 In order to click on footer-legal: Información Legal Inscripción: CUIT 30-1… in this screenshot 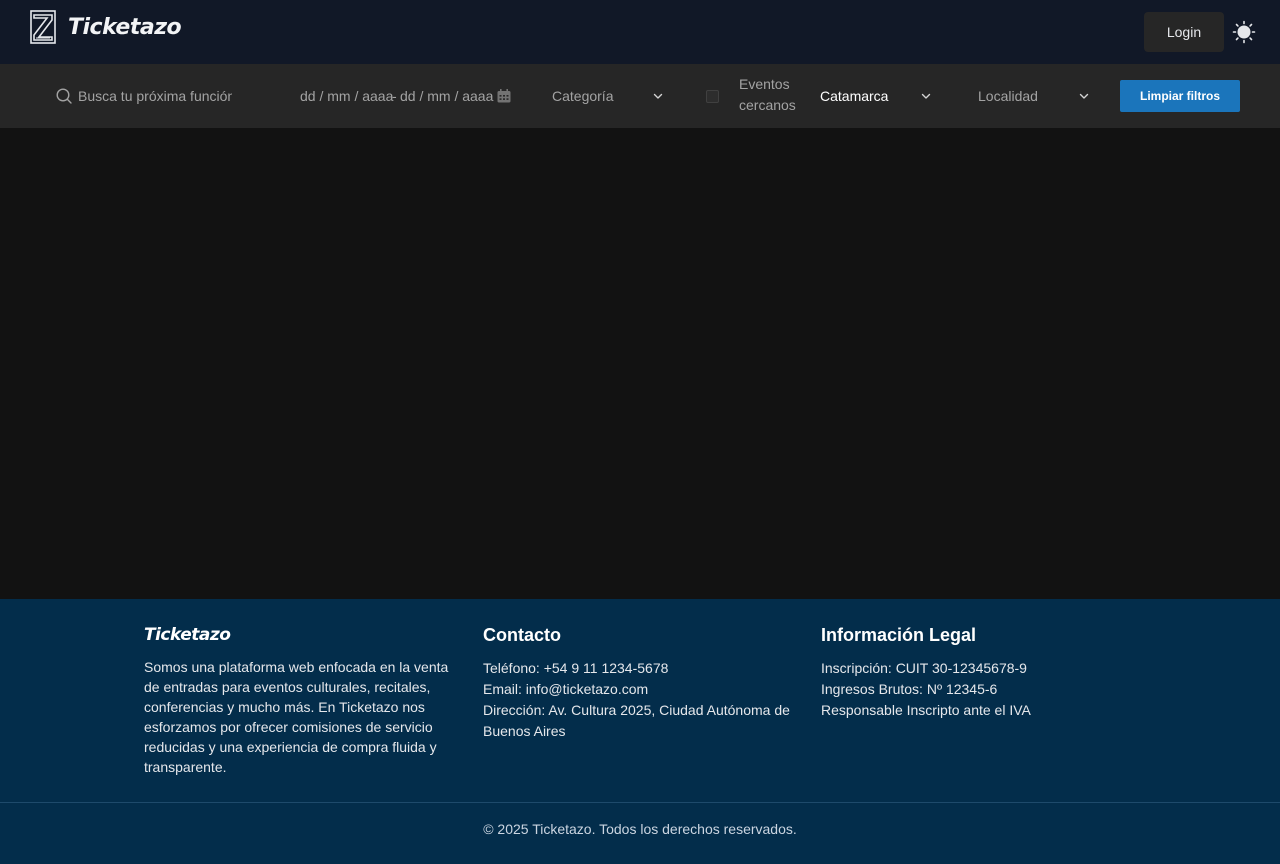, I will do `click(981, 673)`.